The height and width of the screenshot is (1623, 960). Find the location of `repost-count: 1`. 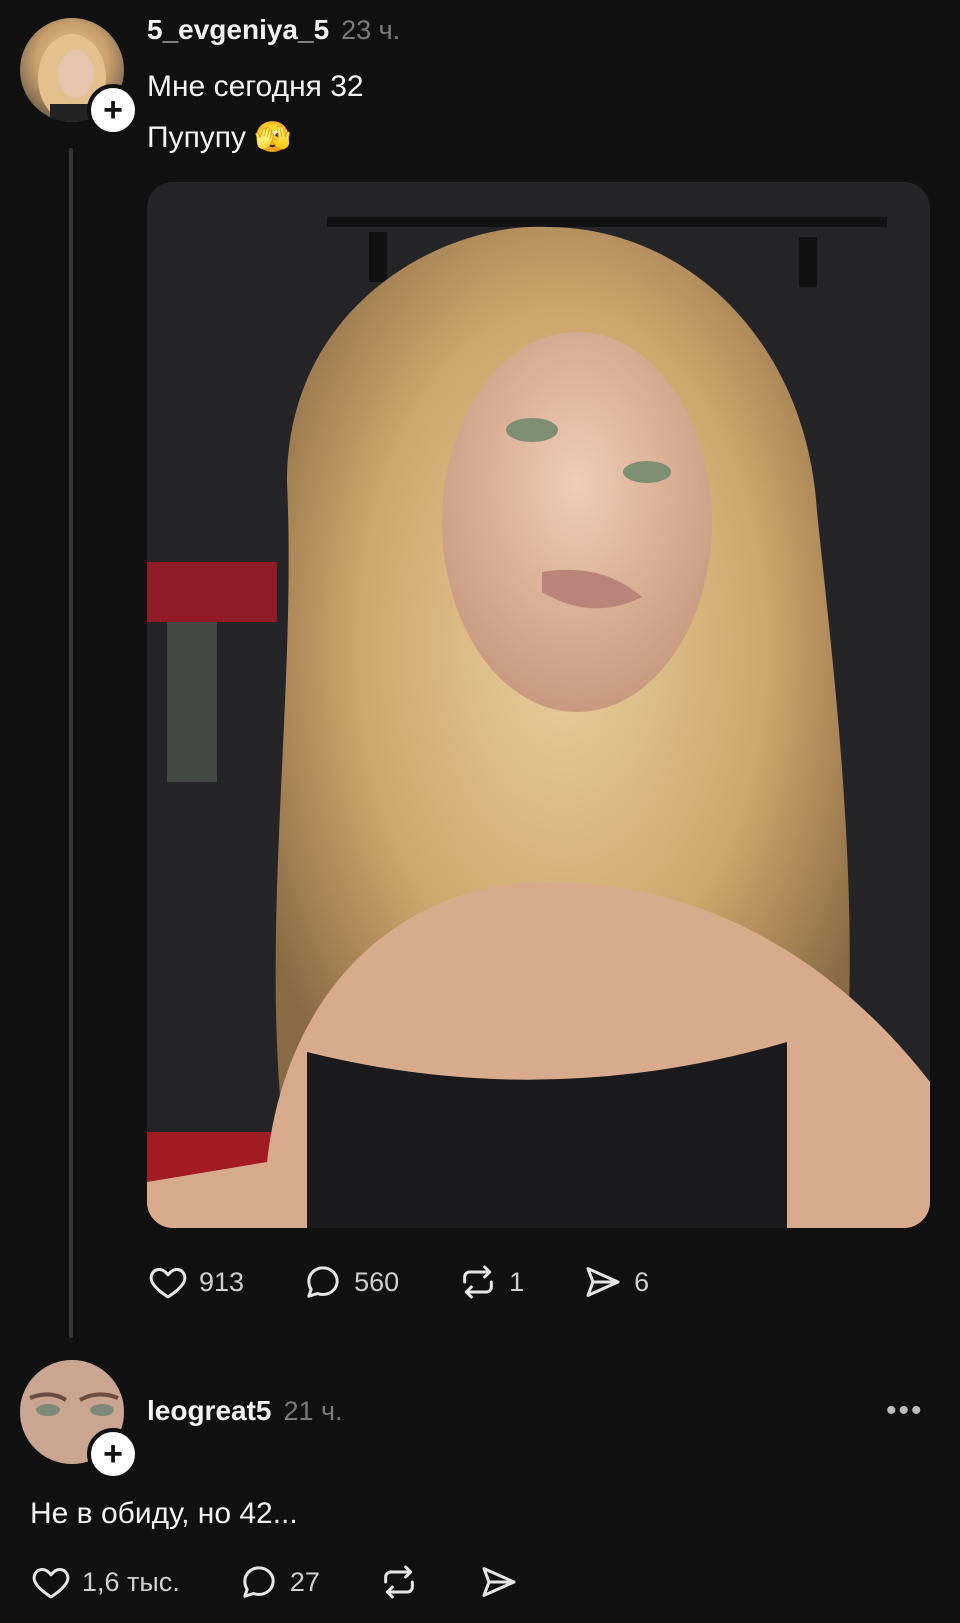

repost-count: 1 is located at coordinates (517, 1281).